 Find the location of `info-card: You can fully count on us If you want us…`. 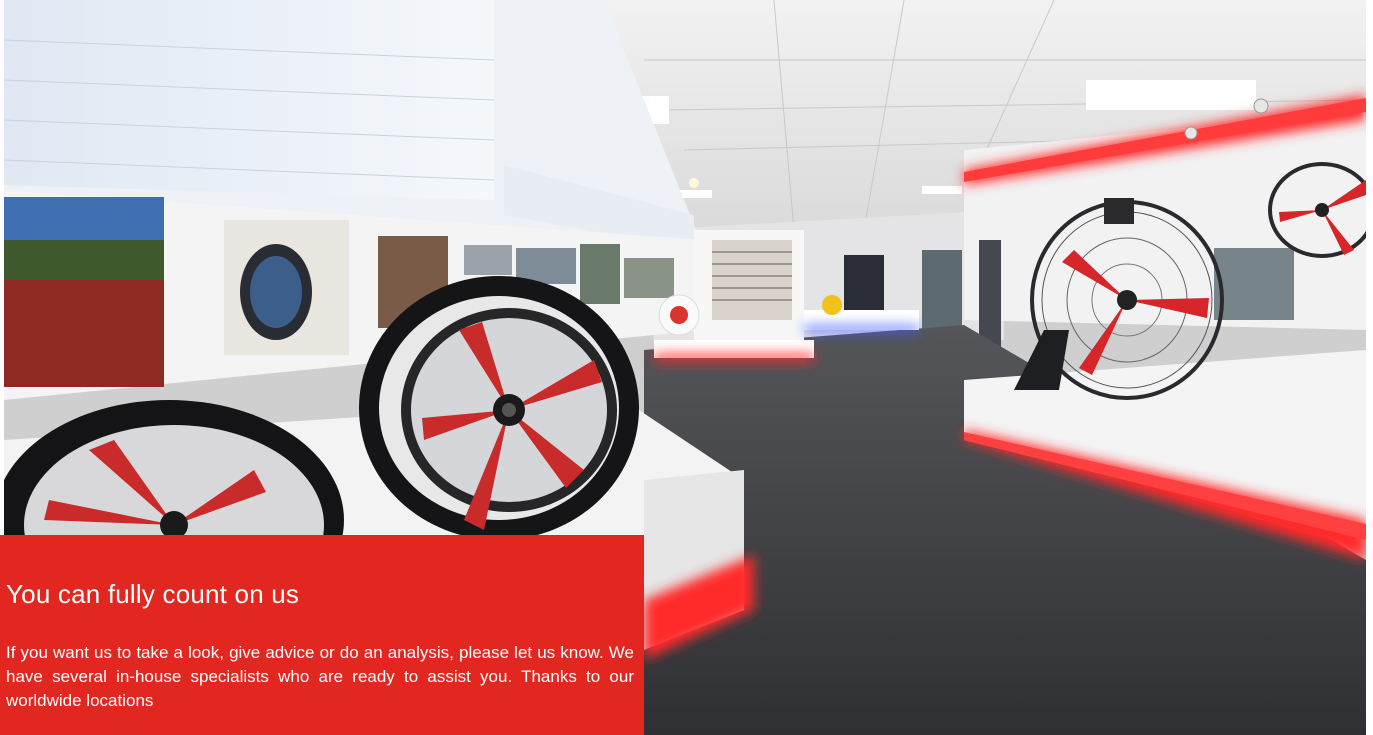

info-card: You can fully count on us If you want us… is located at coordinates (322, 635).